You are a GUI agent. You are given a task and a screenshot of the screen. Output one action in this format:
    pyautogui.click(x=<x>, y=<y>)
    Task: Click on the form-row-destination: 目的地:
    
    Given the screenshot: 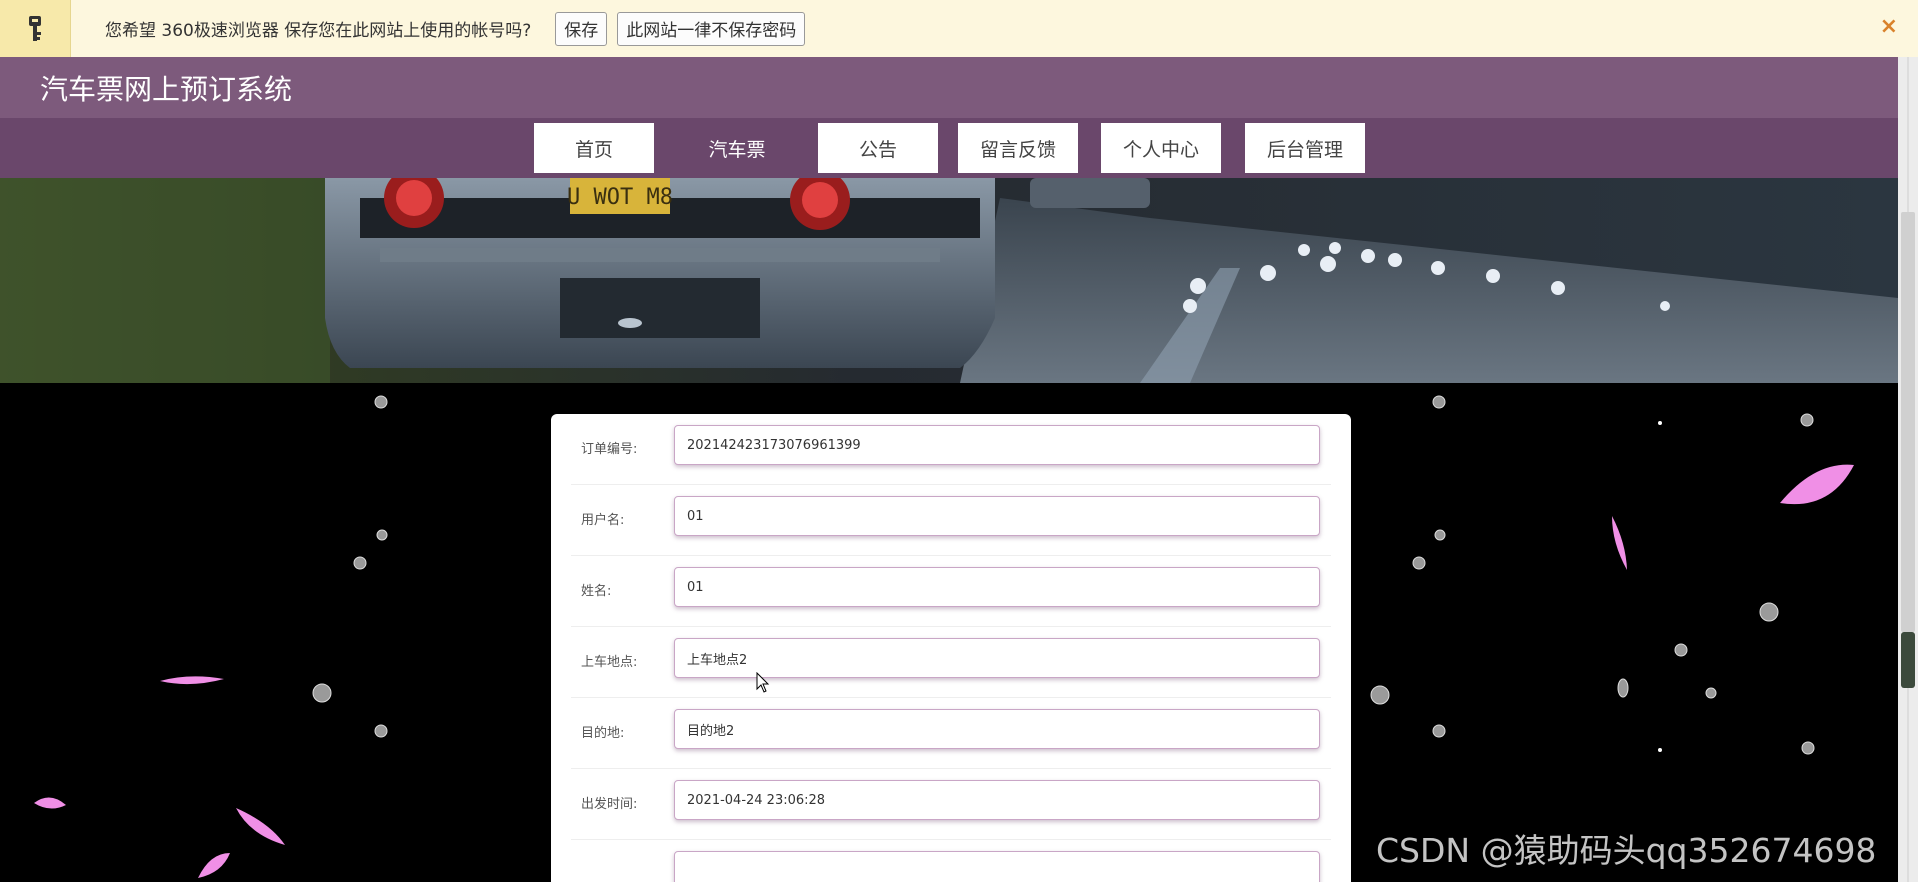 What is the action you would take?
    pyautogui.click(x=951, y=733)
    